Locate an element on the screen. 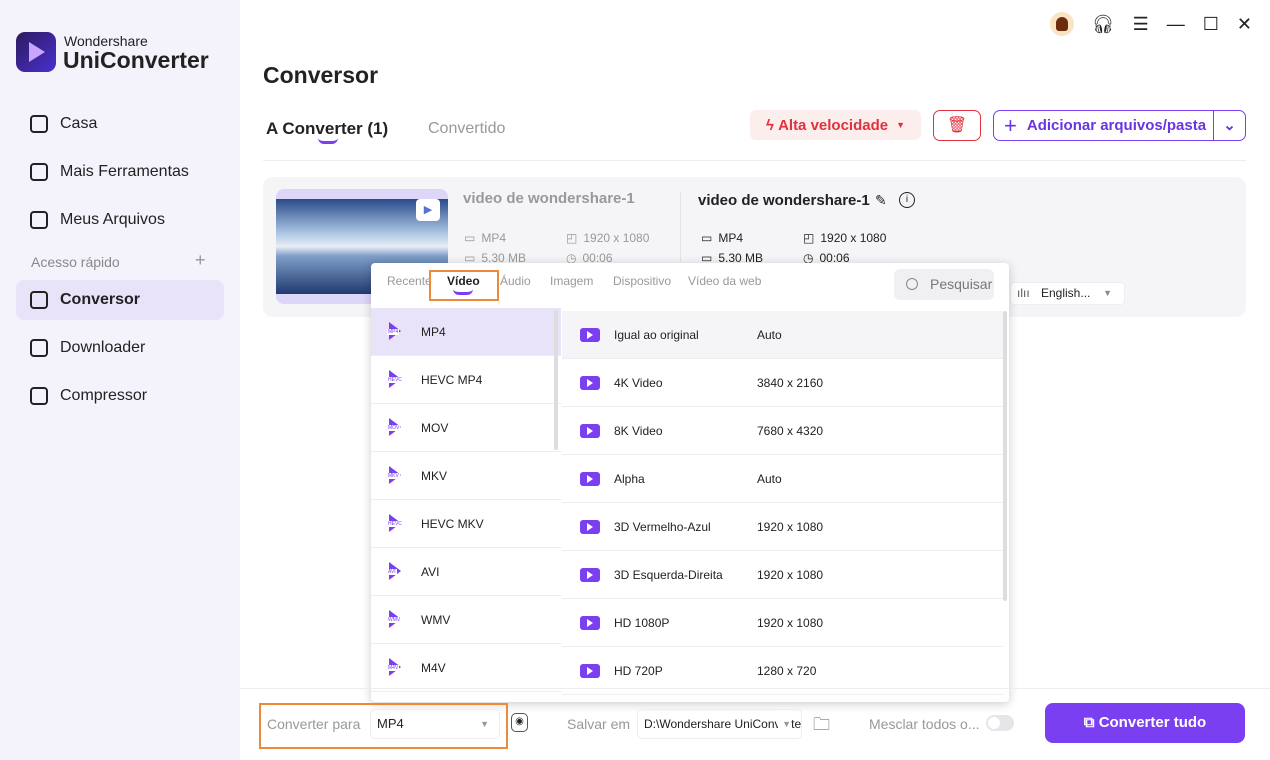  convert-all-button: ⧉ Converter tudo is located at coordinates (1145, 723).